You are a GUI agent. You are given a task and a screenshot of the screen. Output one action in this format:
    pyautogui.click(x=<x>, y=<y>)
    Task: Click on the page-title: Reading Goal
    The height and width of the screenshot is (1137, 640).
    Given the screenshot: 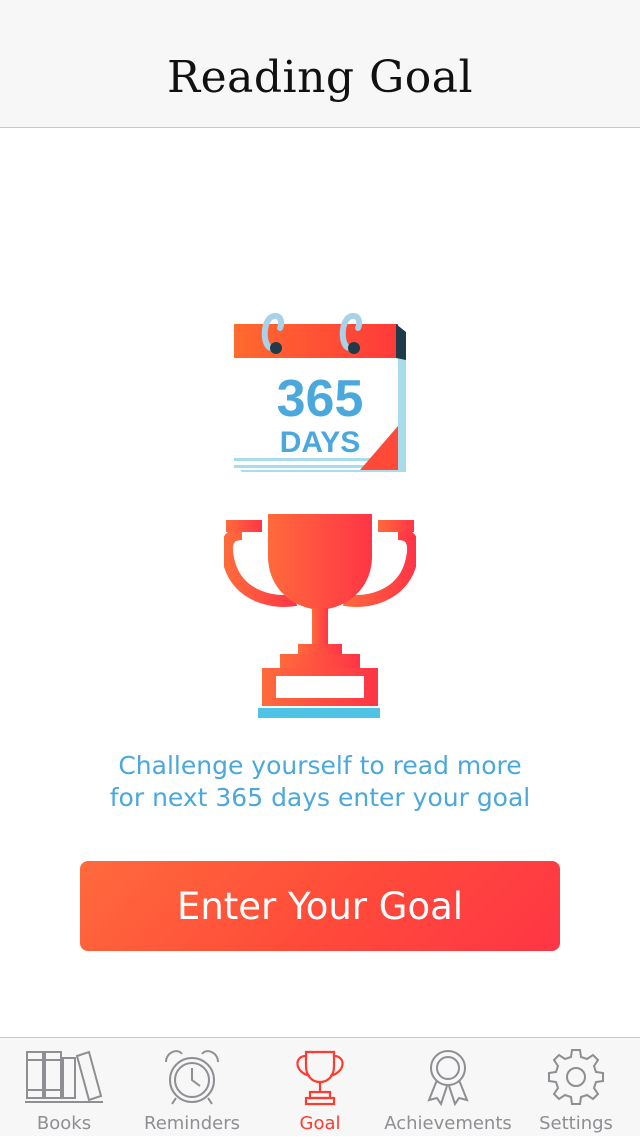 What is the action you would take?
    pyautogui.click(x=320, y=77)
    